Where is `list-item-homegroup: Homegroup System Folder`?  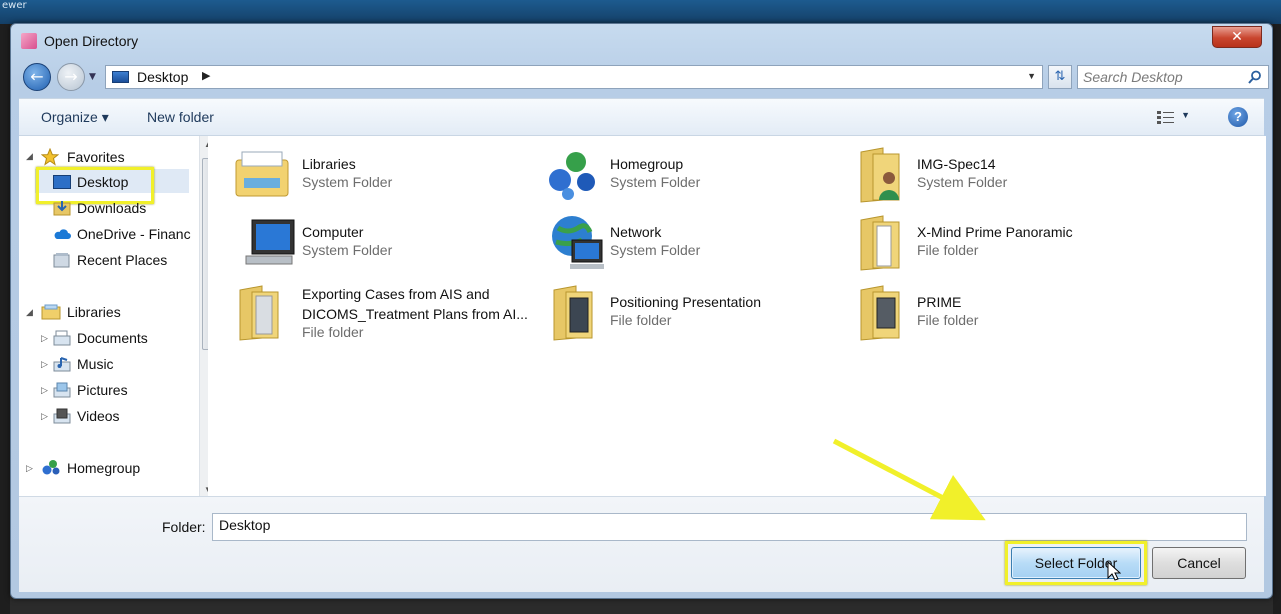 list-item-homegroup: Homegroup System Folder is located at coordinates (692, 176).